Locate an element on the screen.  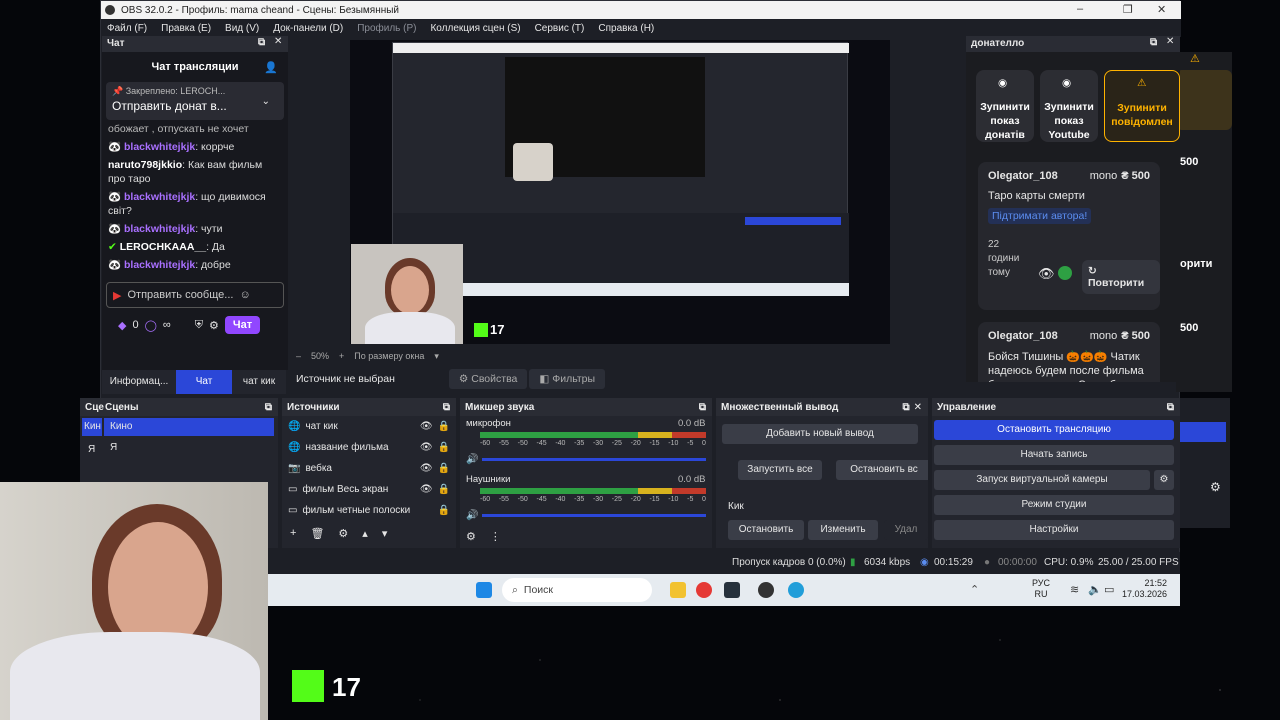
tab-kick-chat: чат кик is located at coordinates (259, 382).